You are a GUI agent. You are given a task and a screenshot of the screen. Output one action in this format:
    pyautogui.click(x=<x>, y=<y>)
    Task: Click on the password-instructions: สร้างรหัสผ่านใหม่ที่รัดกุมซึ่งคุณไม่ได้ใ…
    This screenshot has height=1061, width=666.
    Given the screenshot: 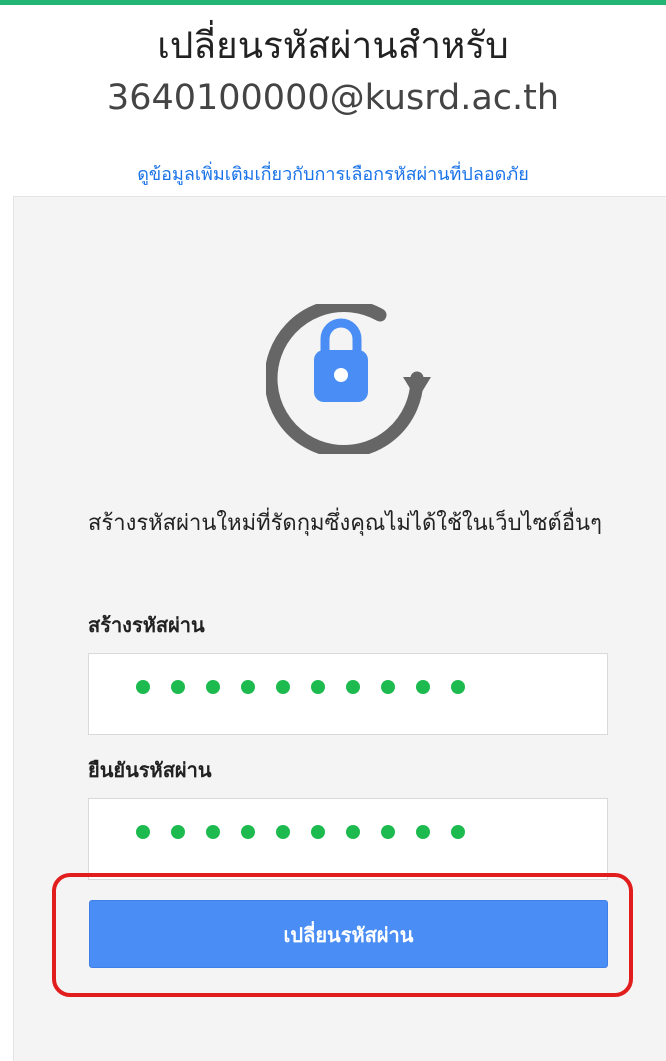 What is the action you would take?
    pyautogui.click(x=345, y=523)
    